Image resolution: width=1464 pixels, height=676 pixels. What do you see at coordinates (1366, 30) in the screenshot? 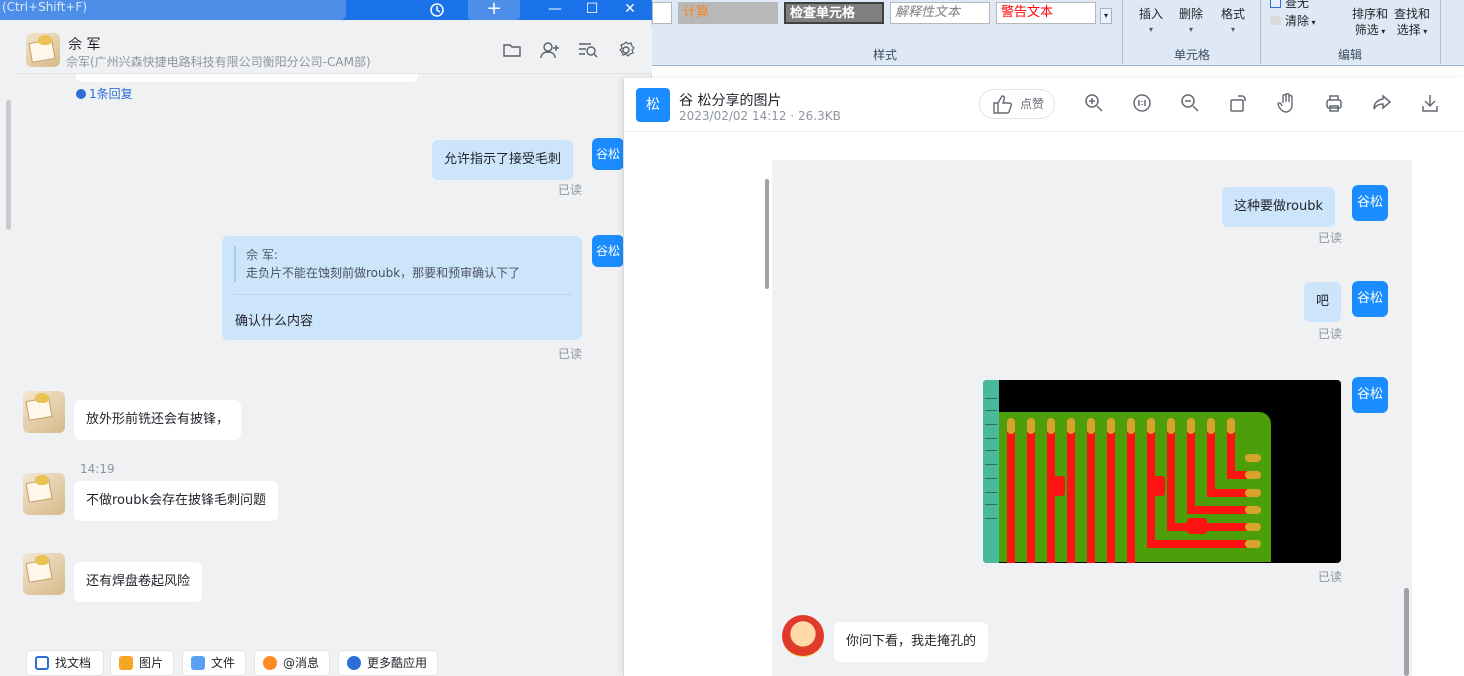
I see `sort-label-2: 筛选` at bounding box center [1366, 30].